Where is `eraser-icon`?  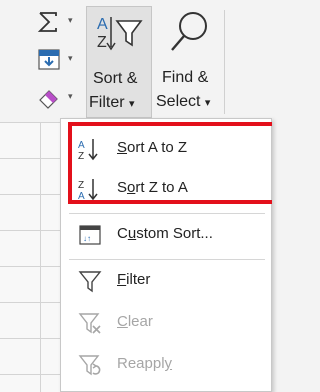 eraser-icon is located at coordinates (48, 99).